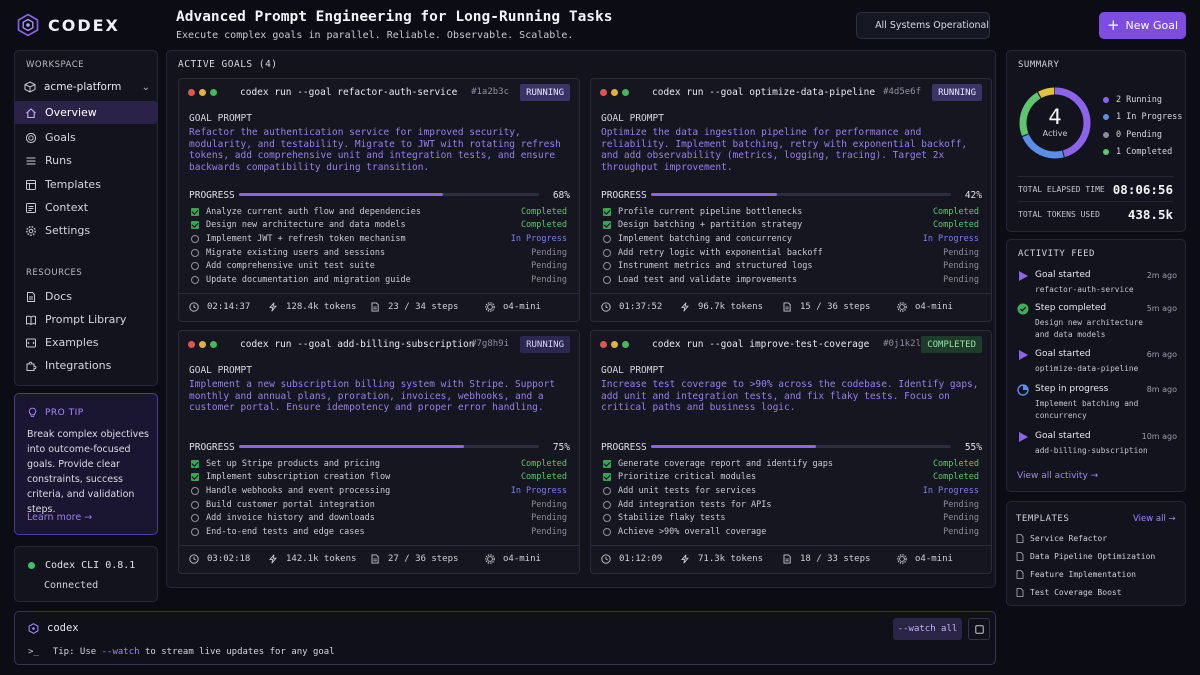 The width and height of the screenshot is (1200, 675). What do you see at coordinates (68, 230) in the screenshot?
I see `sidebar-item-label: Settings` at bounding box center [68, 230].